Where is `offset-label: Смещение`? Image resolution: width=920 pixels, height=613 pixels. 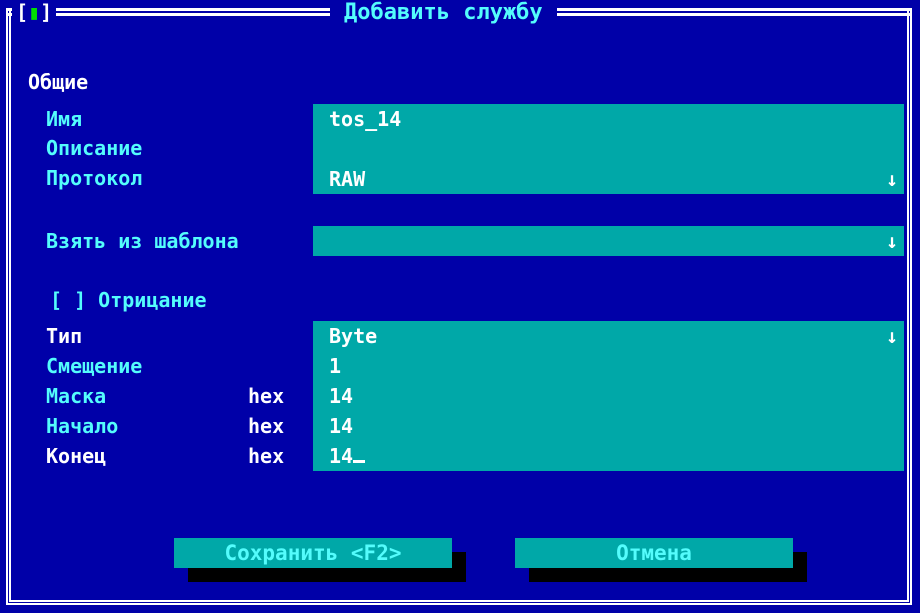
offset-label: Смещение is located at coordinates (94, 366).